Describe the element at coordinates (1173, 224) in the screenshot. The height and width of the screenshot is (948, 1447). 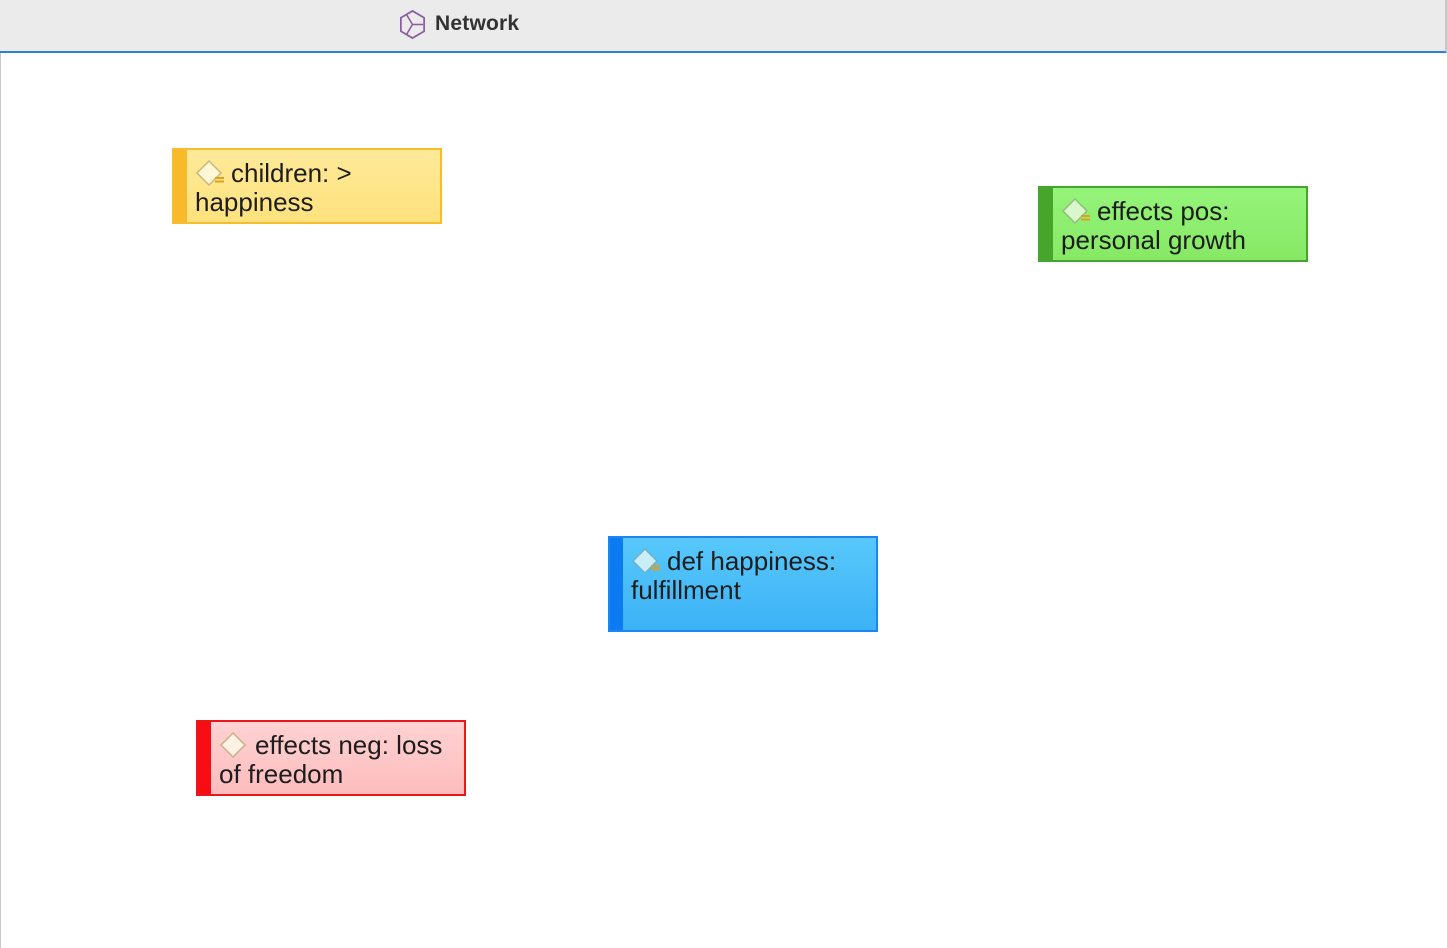
I see `code-node-effects-pos: effects pos: personal growth` at that location.